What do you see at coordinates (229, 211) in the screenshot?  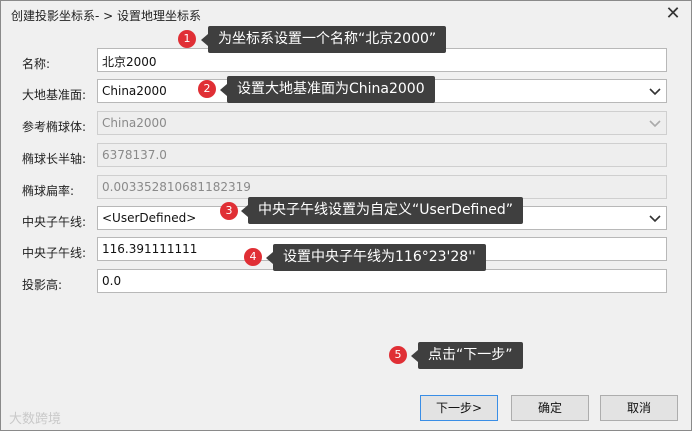 I see `step-badge-3: 3` at bounding box center [229, 211].